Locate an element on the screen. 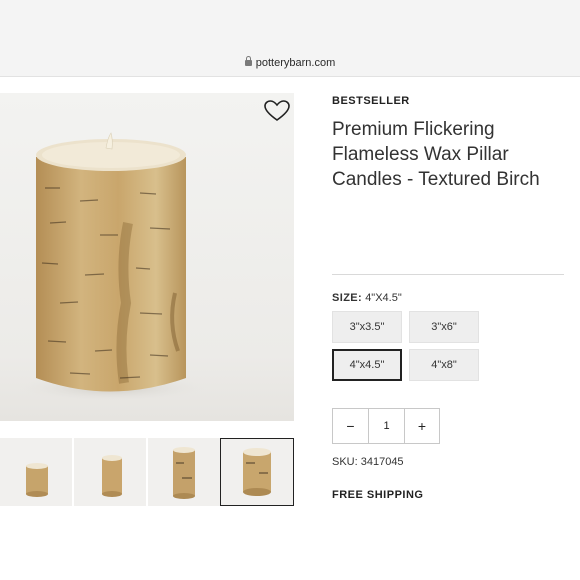 The image size is (580, 580). thumbnail-4-image is located at coordinates (257, 472).